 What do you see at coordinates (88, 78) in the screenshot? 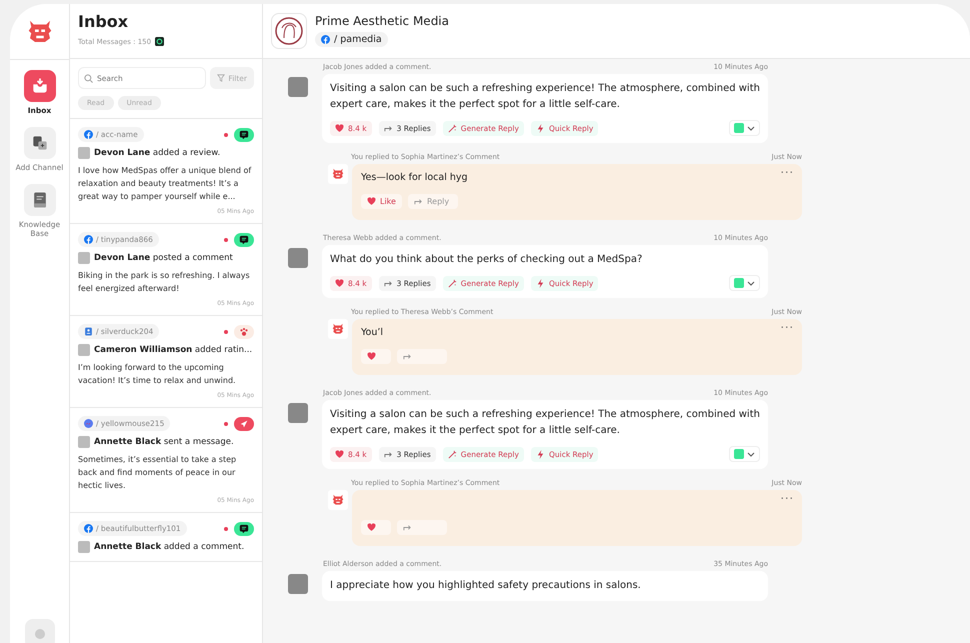
I see `search-icon` at bounding box center [88, 78].